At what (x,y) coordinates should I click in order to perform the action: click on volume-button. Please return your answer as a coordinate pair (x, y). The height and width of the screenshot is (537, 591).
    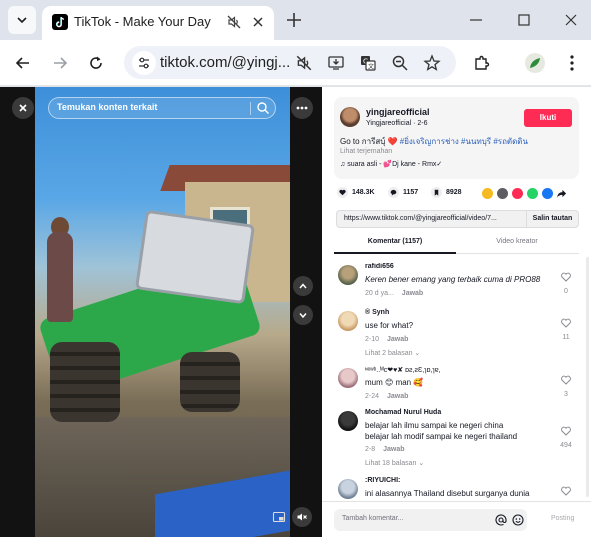
    Looking at the image, I should click on (302, 517).